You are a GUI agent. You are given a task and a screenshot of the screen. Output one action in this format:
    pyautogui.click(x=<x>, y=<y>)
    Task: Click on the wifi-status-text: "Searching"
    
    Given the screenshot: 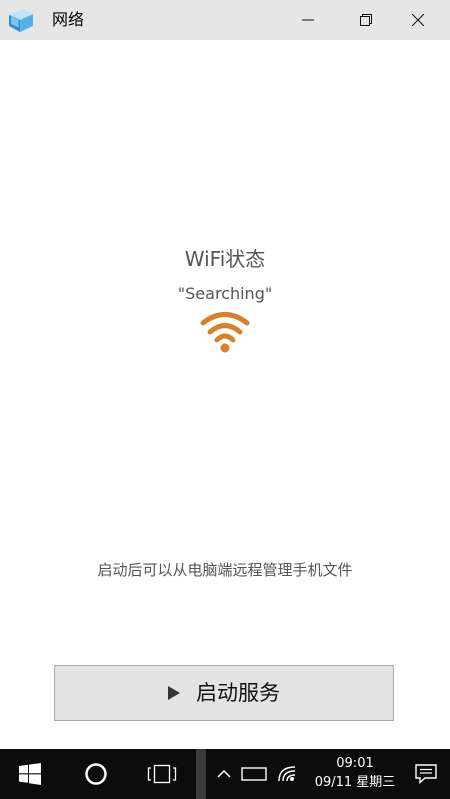 What is the action you would take?
    pyautogui.click(x=225, y=293)
    